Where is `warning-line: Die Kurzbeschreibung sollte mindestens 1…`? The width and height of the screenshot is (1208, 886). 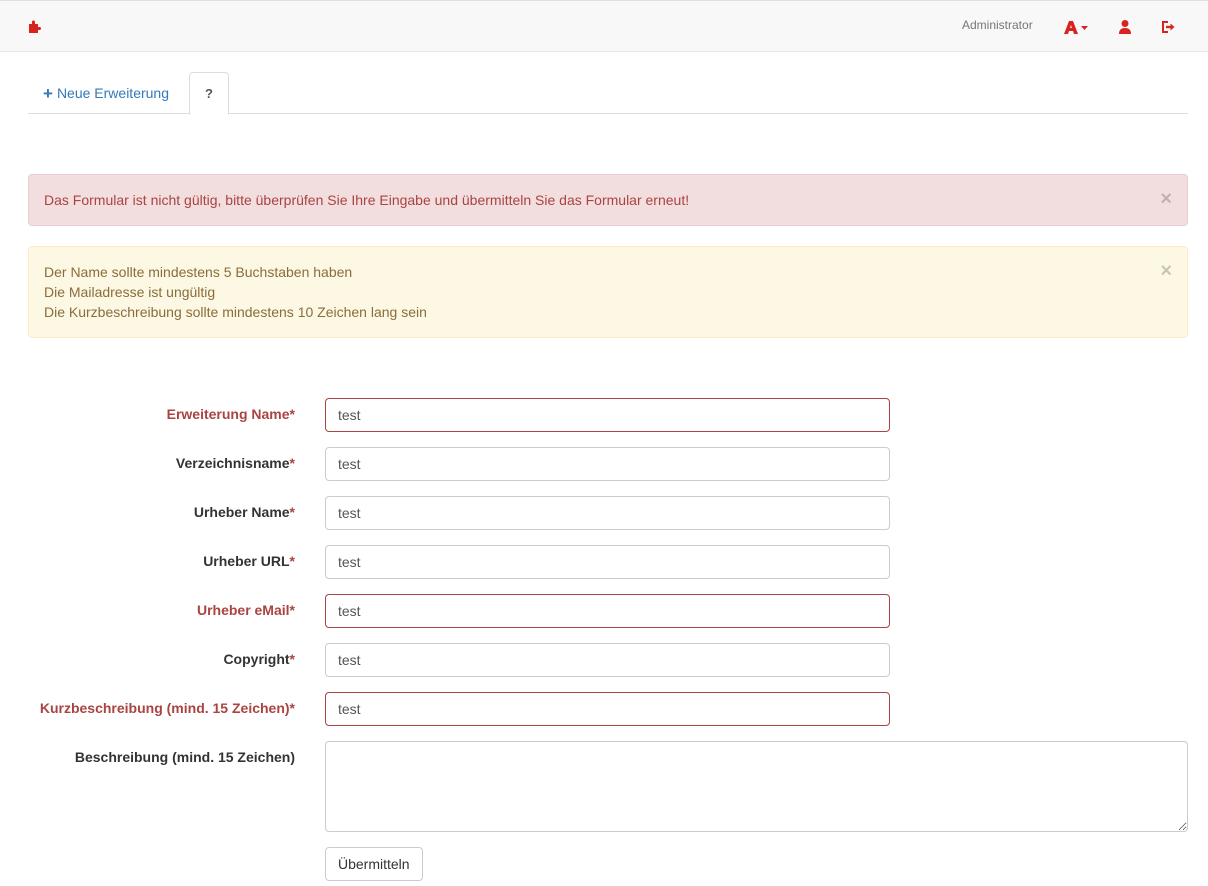
warning-line: Die Kurzbeschreibung sollte mindestens 1… is located at coordinates (235, 312).